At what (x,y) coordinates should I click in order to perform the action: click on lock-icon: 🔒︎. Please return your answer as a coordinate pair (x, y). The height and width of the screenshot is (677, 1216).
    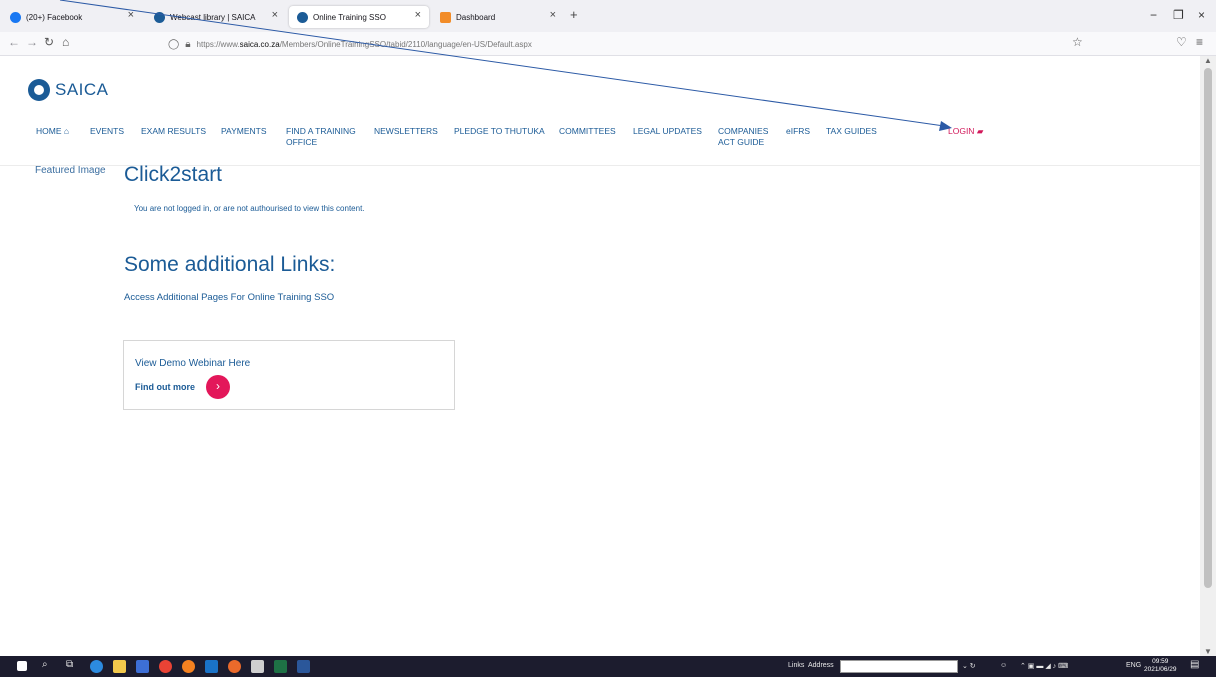
    Looking at the image, I should click on (188, 44).